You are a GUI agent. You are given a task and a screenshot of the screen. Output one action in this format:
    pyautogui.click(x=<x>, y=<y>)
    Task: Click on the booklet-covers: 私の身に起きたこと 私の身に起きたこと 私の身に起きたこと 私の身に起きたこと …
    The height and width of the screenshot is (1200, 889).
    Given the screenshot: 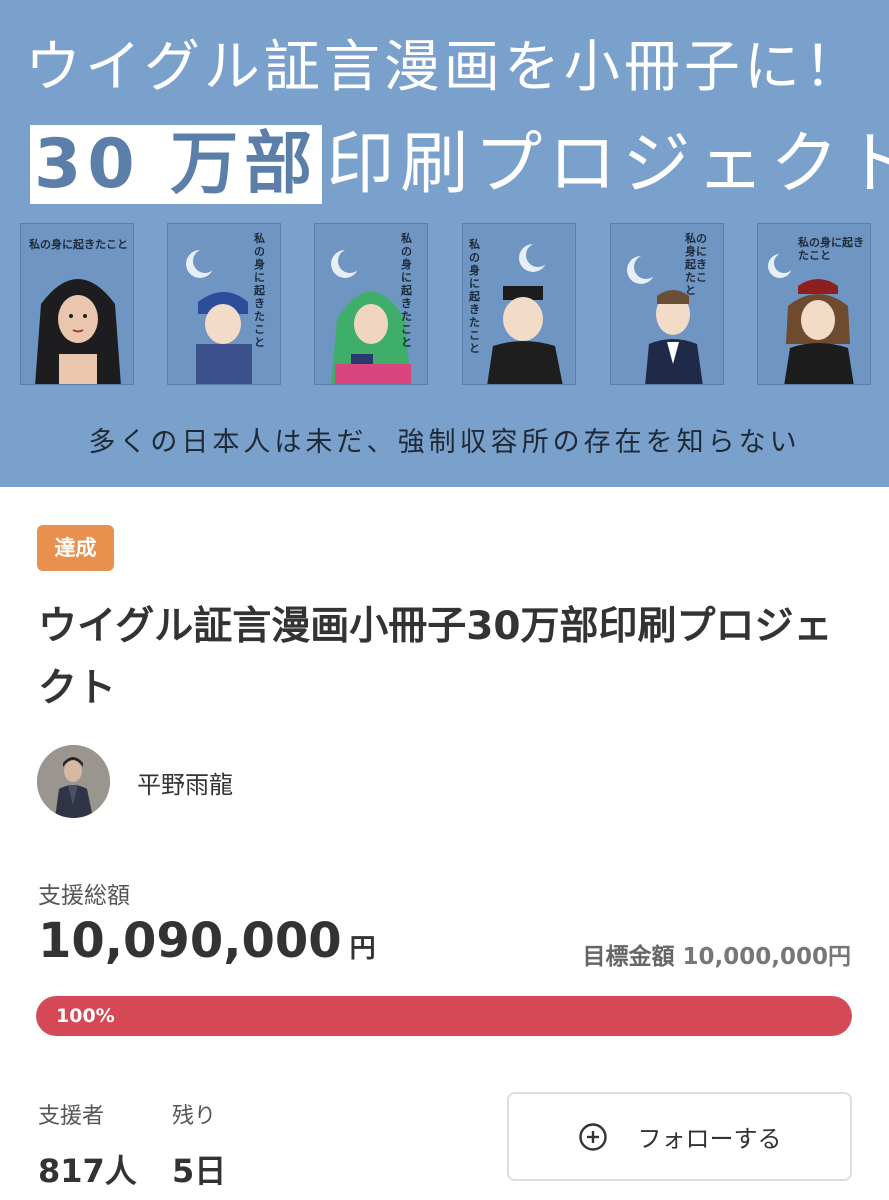 What is the action you would take?
    pyautogui.click(x=445, y=304)
    